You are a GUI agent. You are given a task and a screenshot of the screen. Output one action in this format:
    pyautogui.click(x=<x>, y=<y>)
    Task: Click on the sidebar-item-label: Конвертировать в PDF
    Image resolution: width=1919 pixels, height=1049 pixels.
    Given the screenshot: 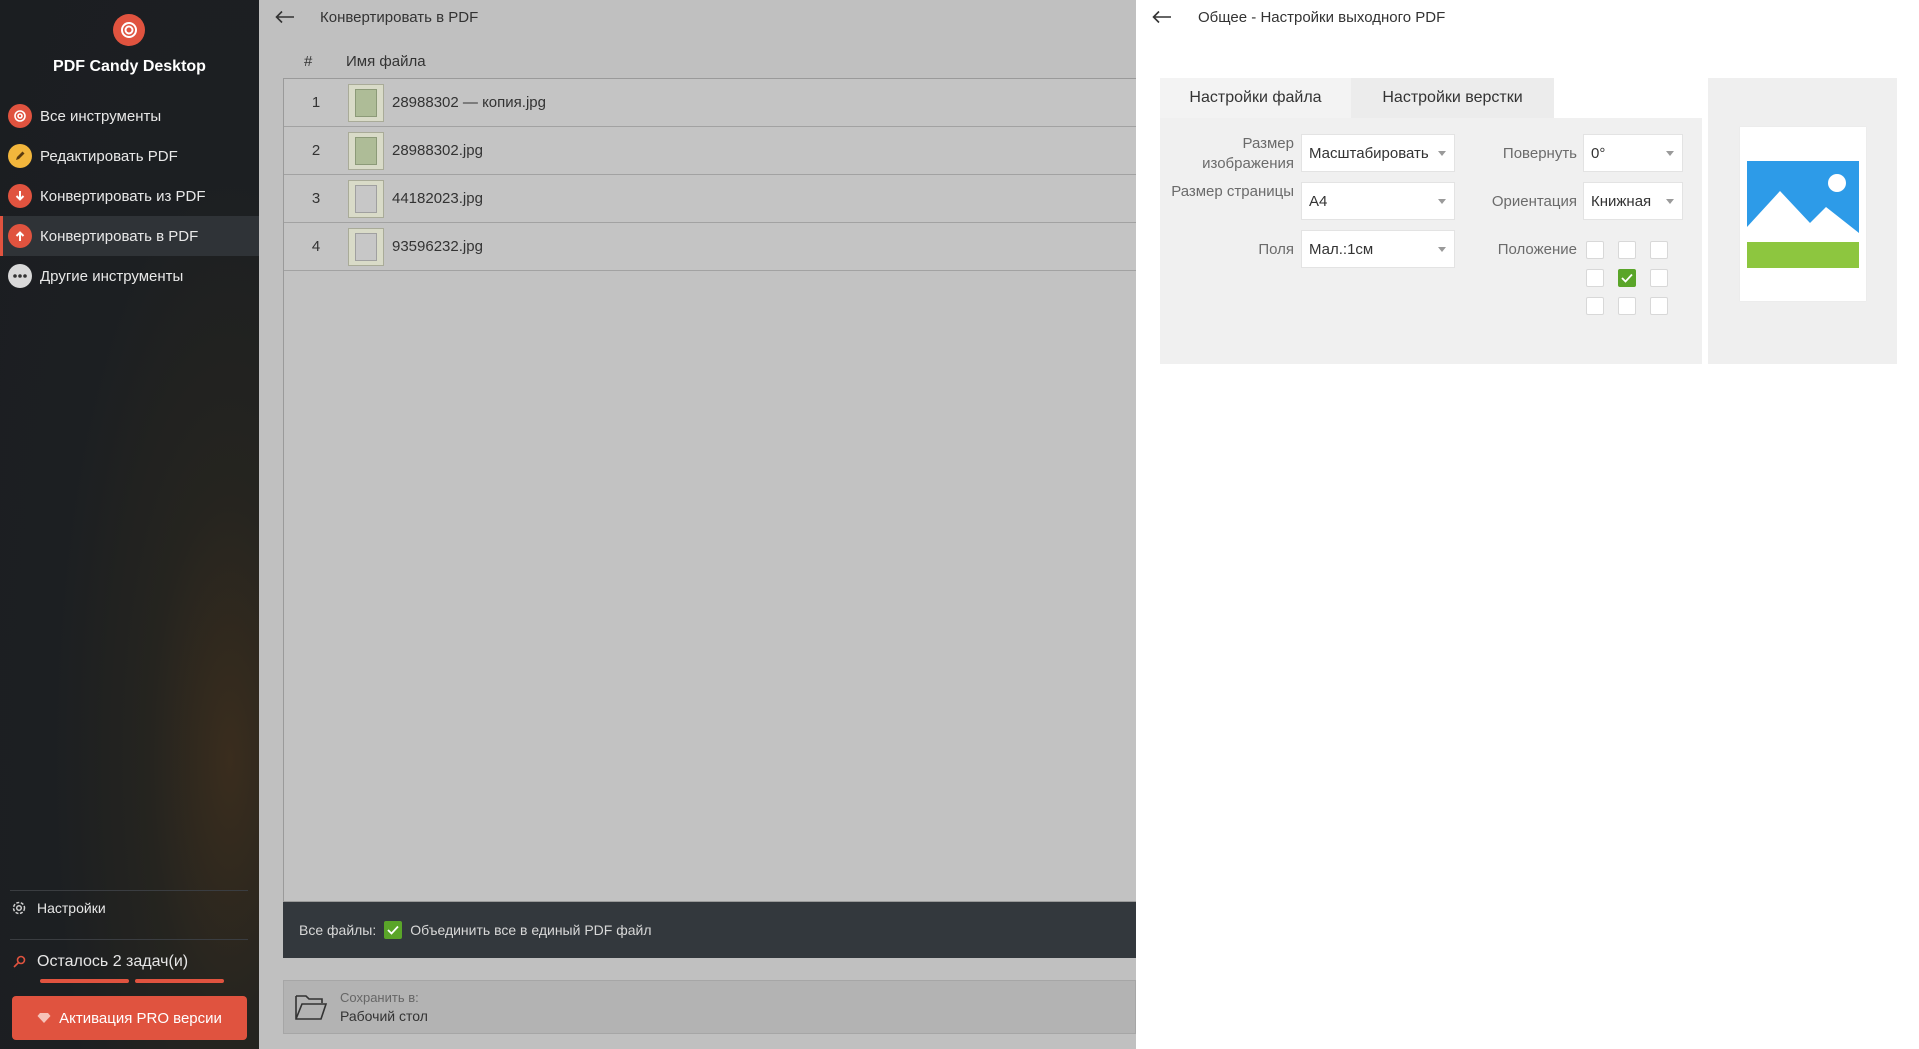 What is the action you would take?
    pyautogui.click(x=119, y=236)
    